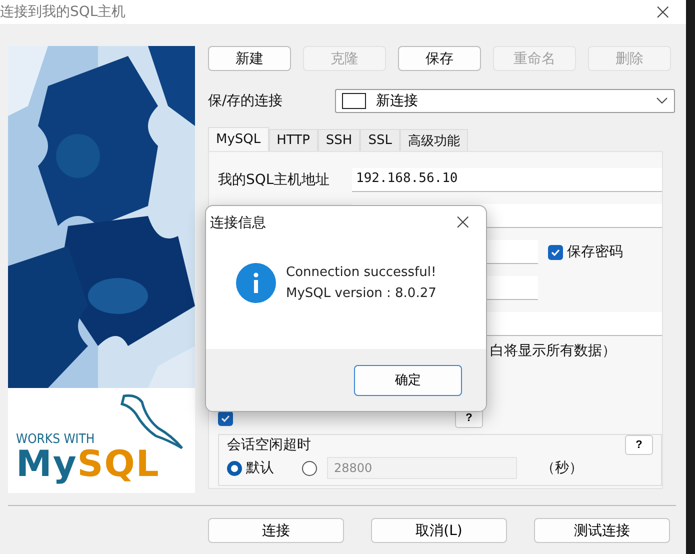 The width and height of the screenshot is (695, 554). I want to click on message-text: MySQL version : 8.0.27, so click(361, 294).